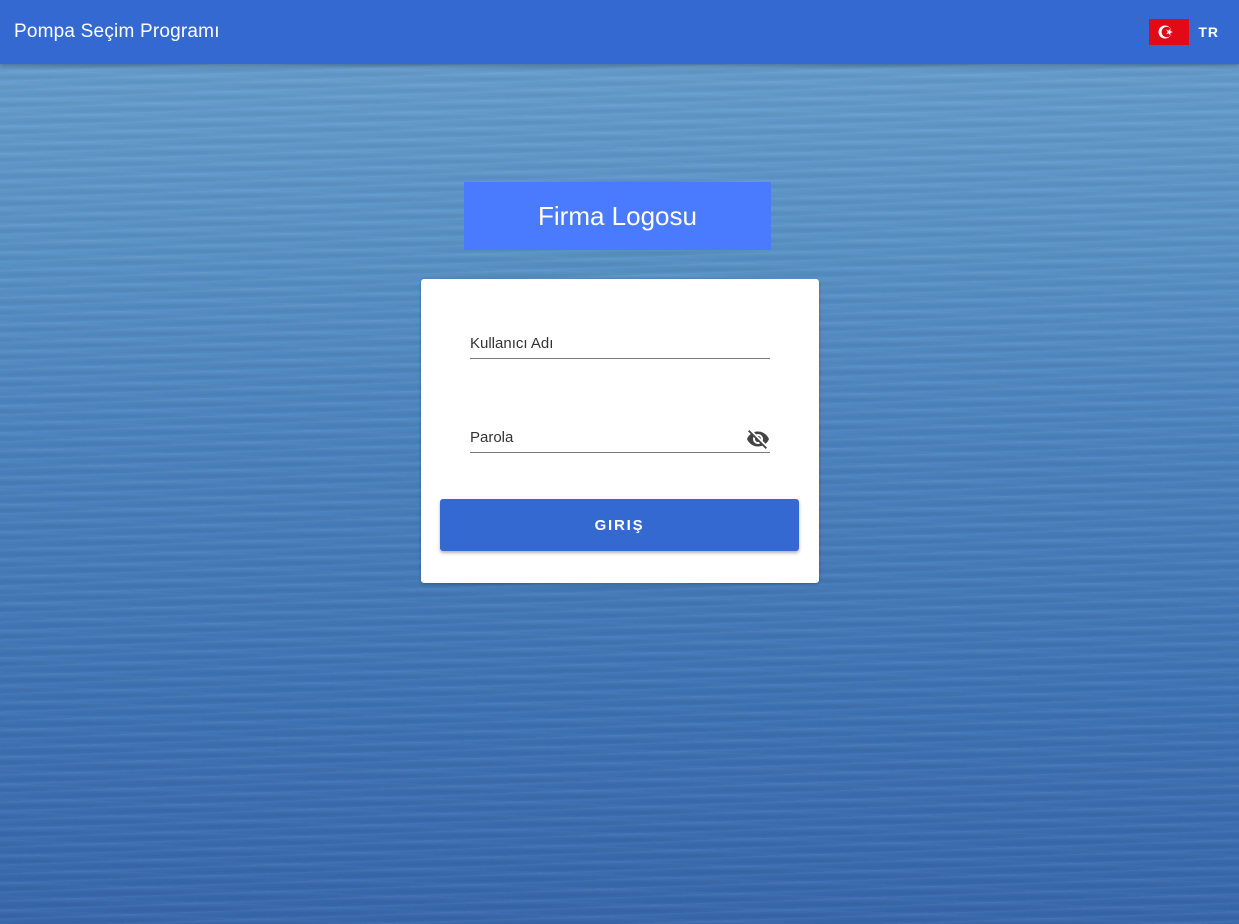 This screenshot has width=1239, height=924. Describe the element at coordinates (117, 31) in the screenshot. I see `app-title: Pompa Seçim Programı` at that location.